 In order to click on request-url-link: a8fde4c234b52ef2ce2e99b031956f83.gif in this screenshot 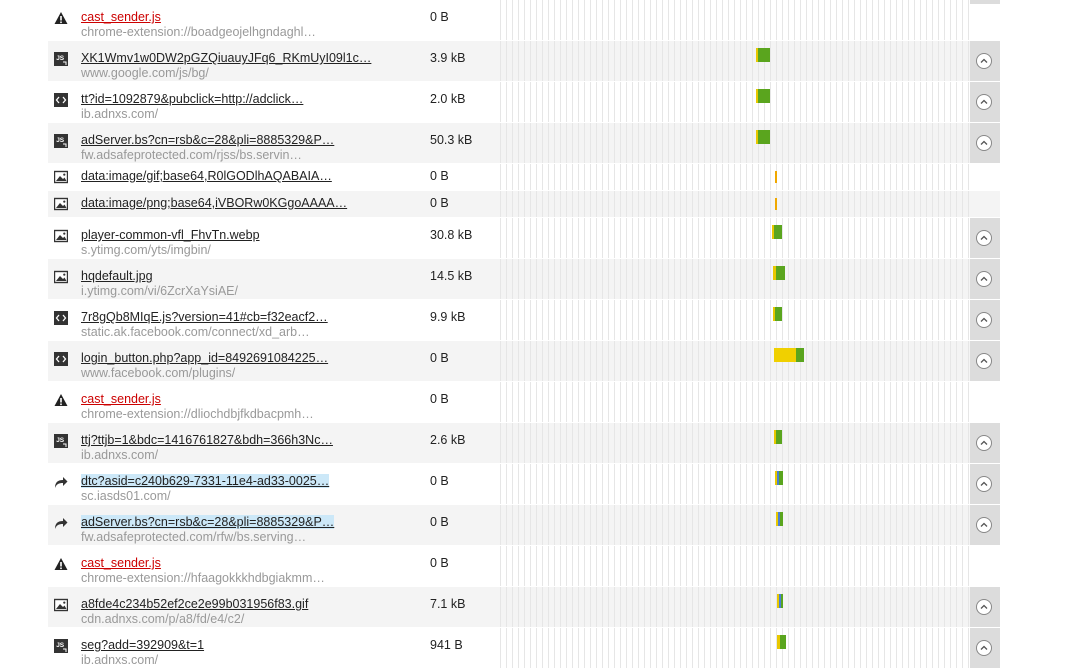, I will do `click(246, 604)`.